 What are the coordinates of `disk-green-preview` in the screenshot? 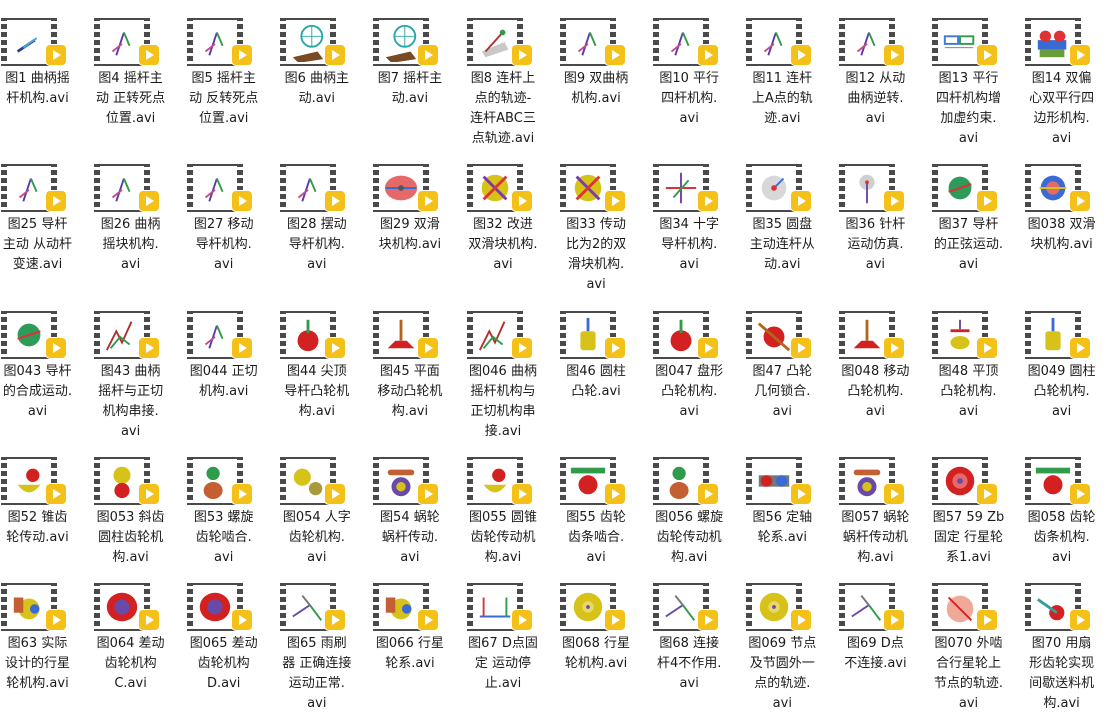 It's located at (960, 188).